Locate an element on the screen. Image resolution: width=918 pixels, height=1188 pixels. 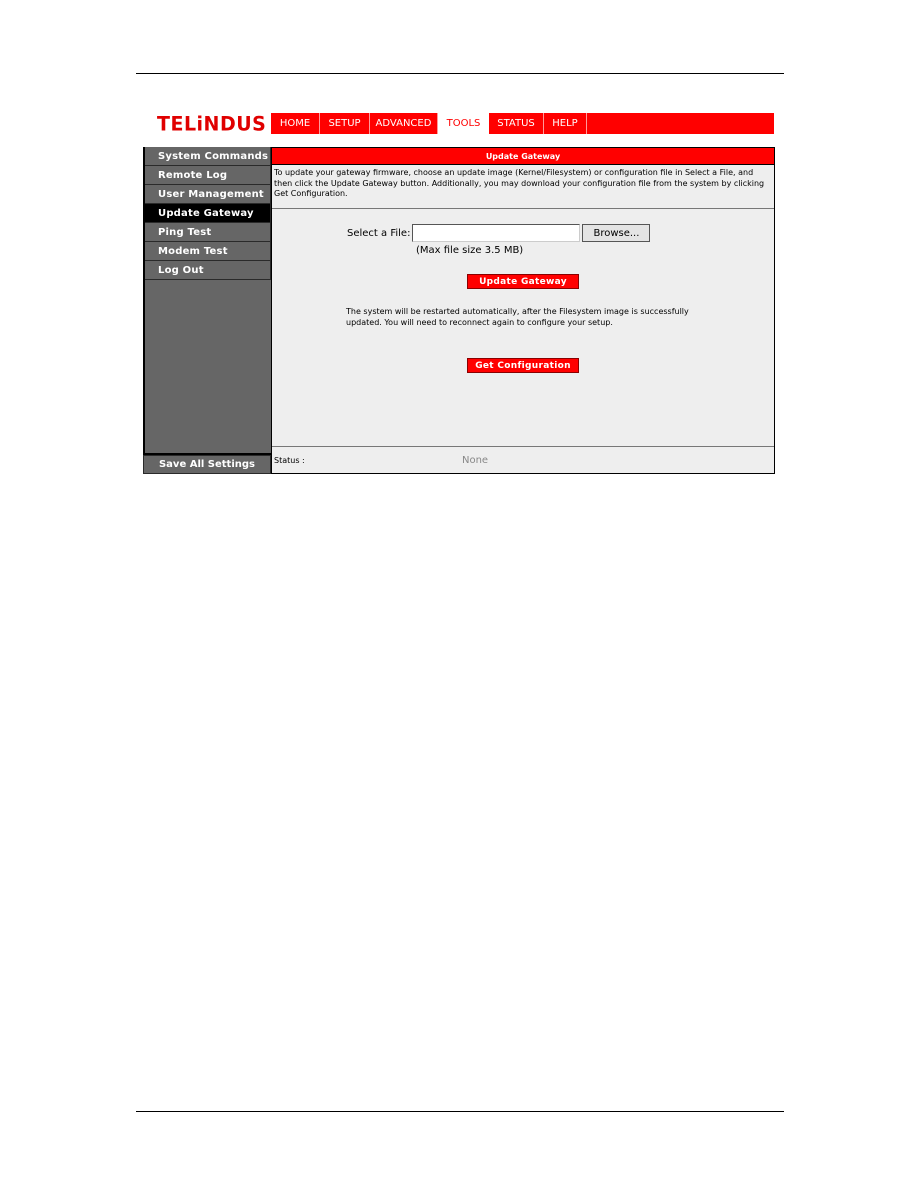
sidebar-item-update-gateway: Update Gateway is located at coordinates (208, 213).